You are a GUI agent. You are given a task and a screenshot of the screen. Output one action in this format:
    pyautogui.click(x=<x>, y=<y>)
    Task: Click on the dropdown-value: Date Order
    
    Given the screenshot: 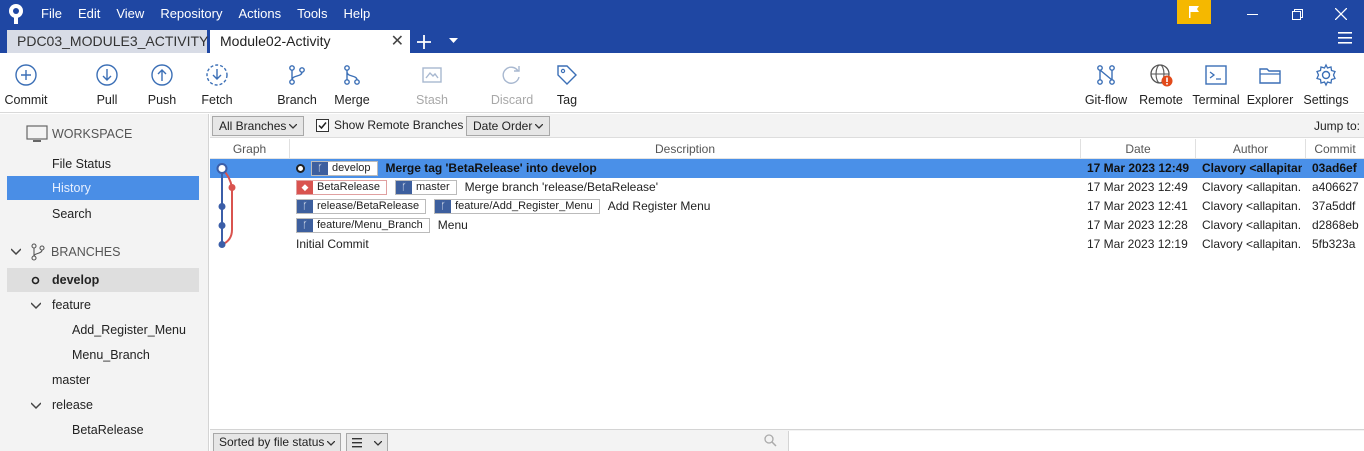 What is the action you would take?
    pyautogui.click(x=503, y=126)
    